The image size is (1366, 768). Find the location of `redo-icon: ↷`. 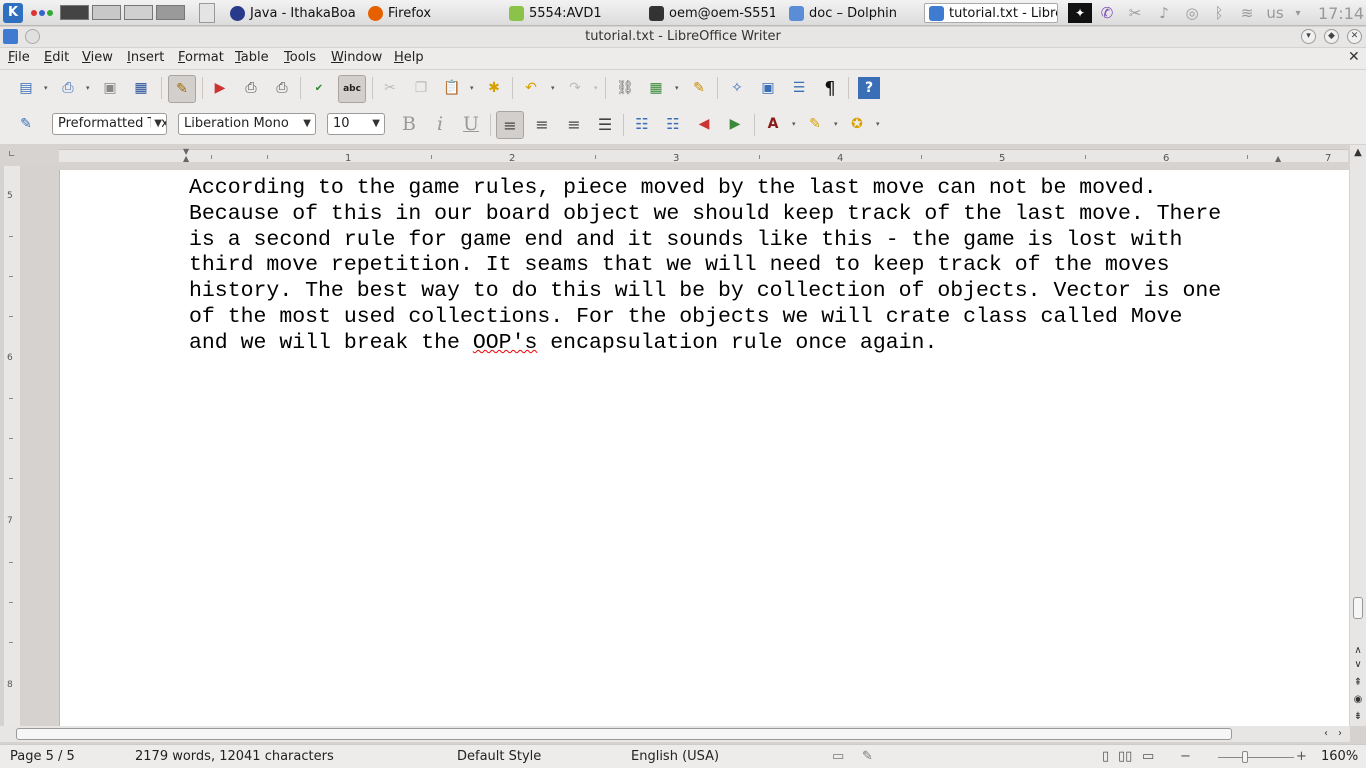

redo-icon: ↷ is located at coordinates (575, 88).